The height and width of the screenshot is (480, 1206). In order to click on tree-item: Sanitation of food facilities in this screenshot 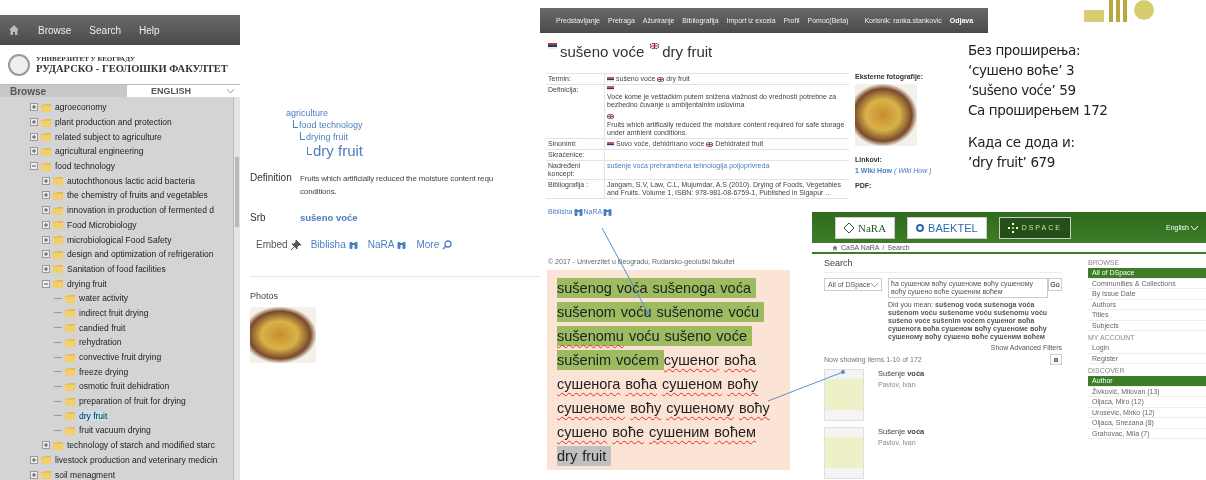, I will do `click(116, 268)`.